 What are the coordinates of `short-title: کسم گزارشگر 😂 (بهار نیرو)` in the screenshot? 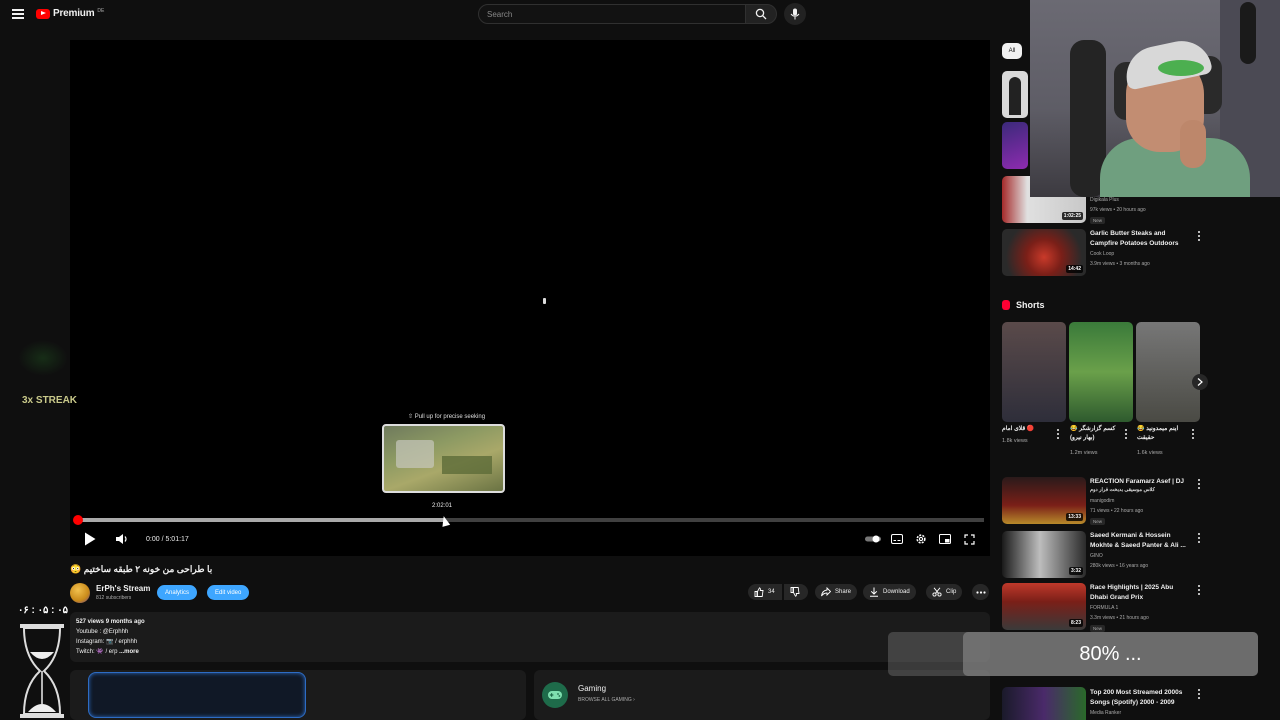 It's located at (1098, 434).